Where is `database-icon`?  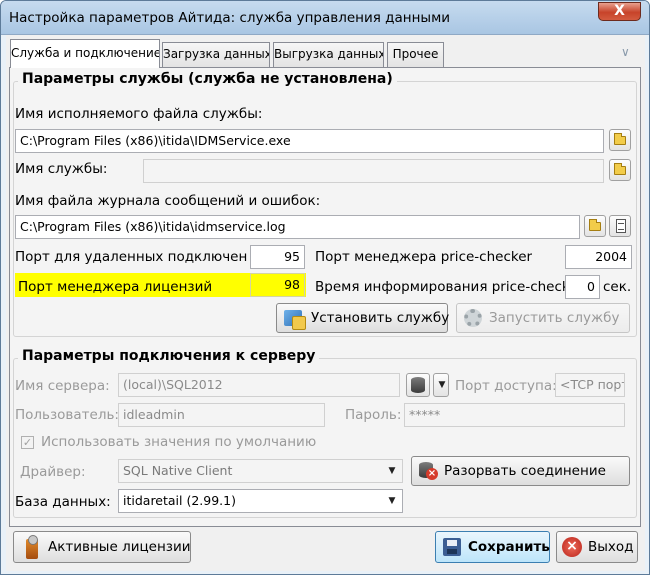 database-icon is located at coordinates (418, 385).